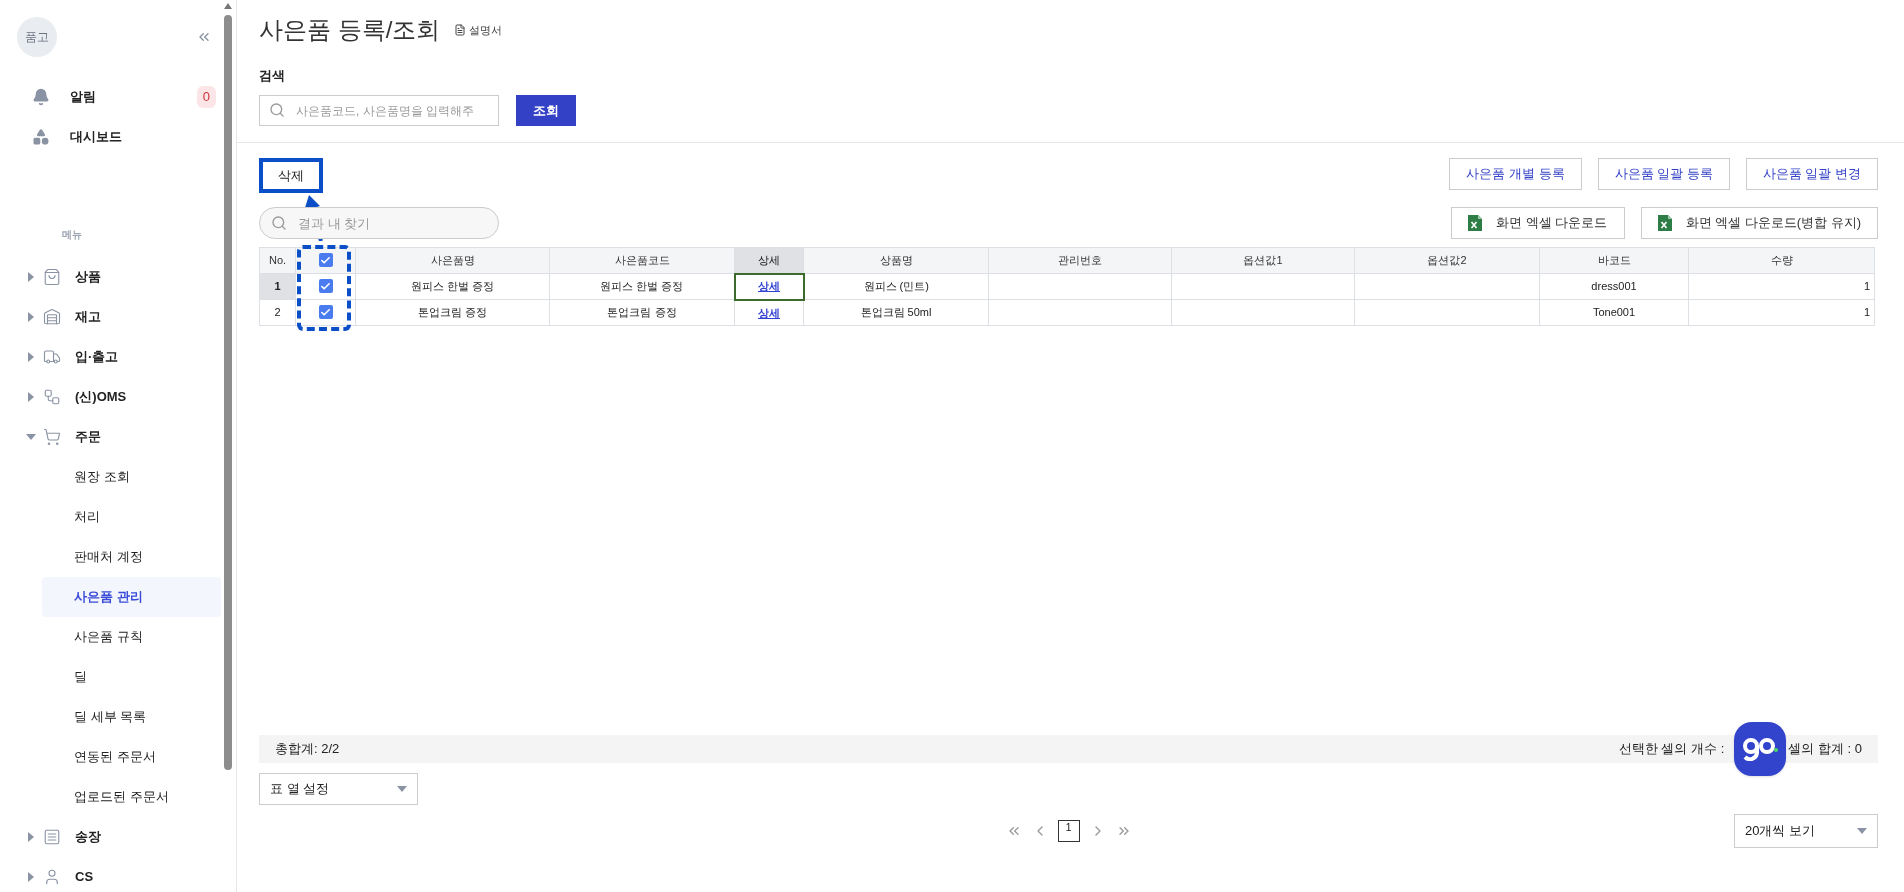  What do you see at coordinates (277, 260) in the screenshot?
I see `column-header: No.` at bounding box center [277, 260].